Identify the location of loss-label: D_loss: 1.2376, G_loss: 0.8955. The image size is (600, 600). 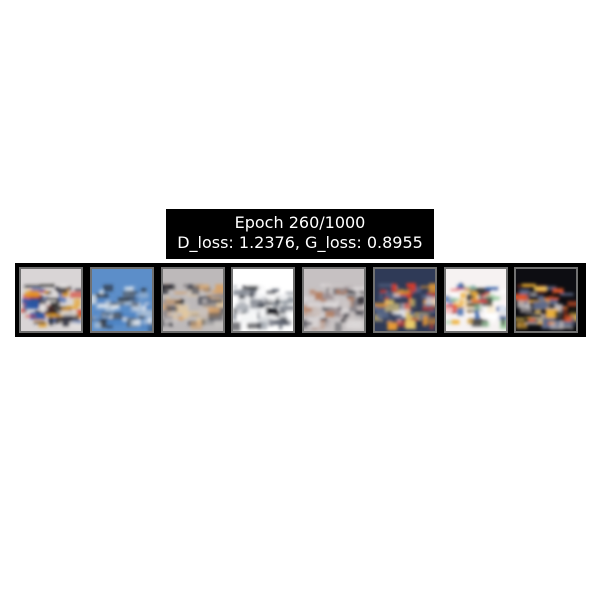
(300, 242).